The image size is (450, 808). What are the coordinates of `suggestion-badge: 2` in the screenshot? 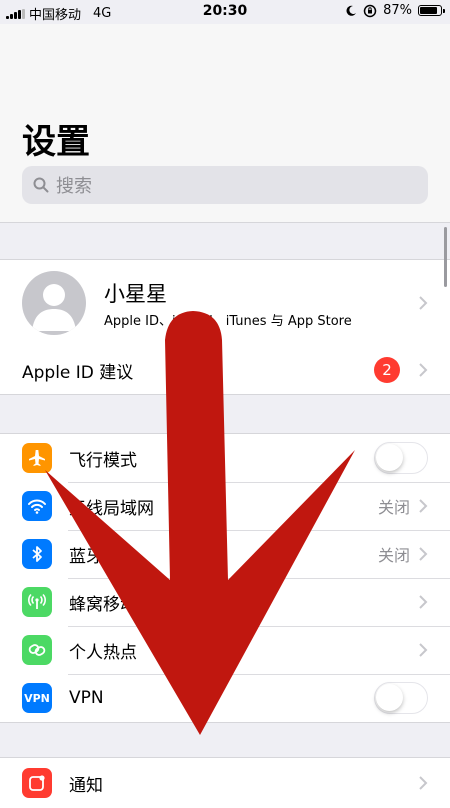 It's located at (387, 370).